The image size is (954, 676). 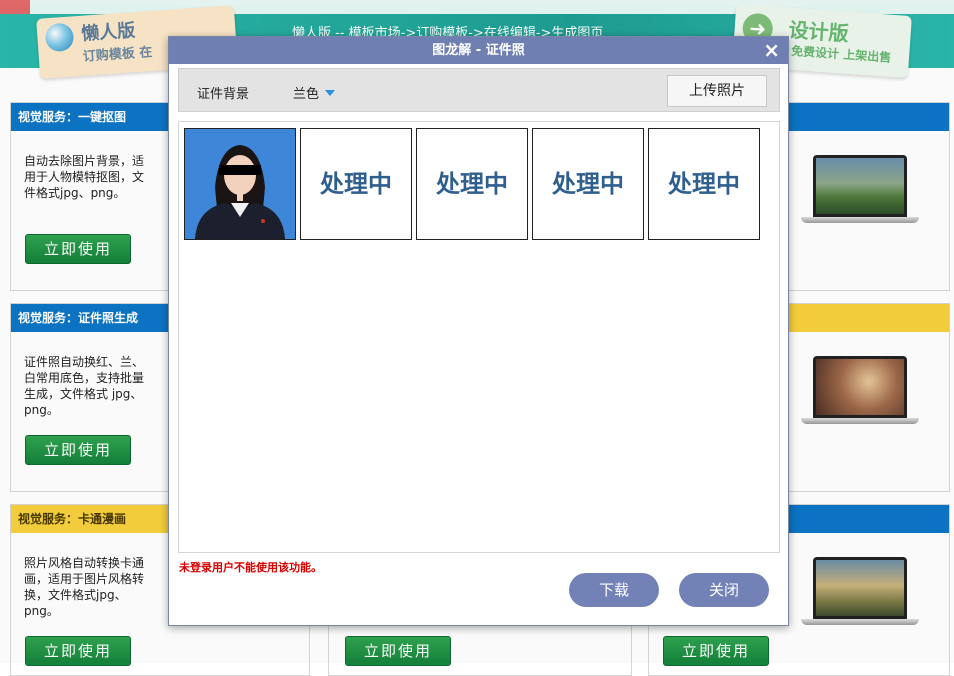 I want to click on dialog-title: 图龙解 - 证件照, so click(x=478, y=50).